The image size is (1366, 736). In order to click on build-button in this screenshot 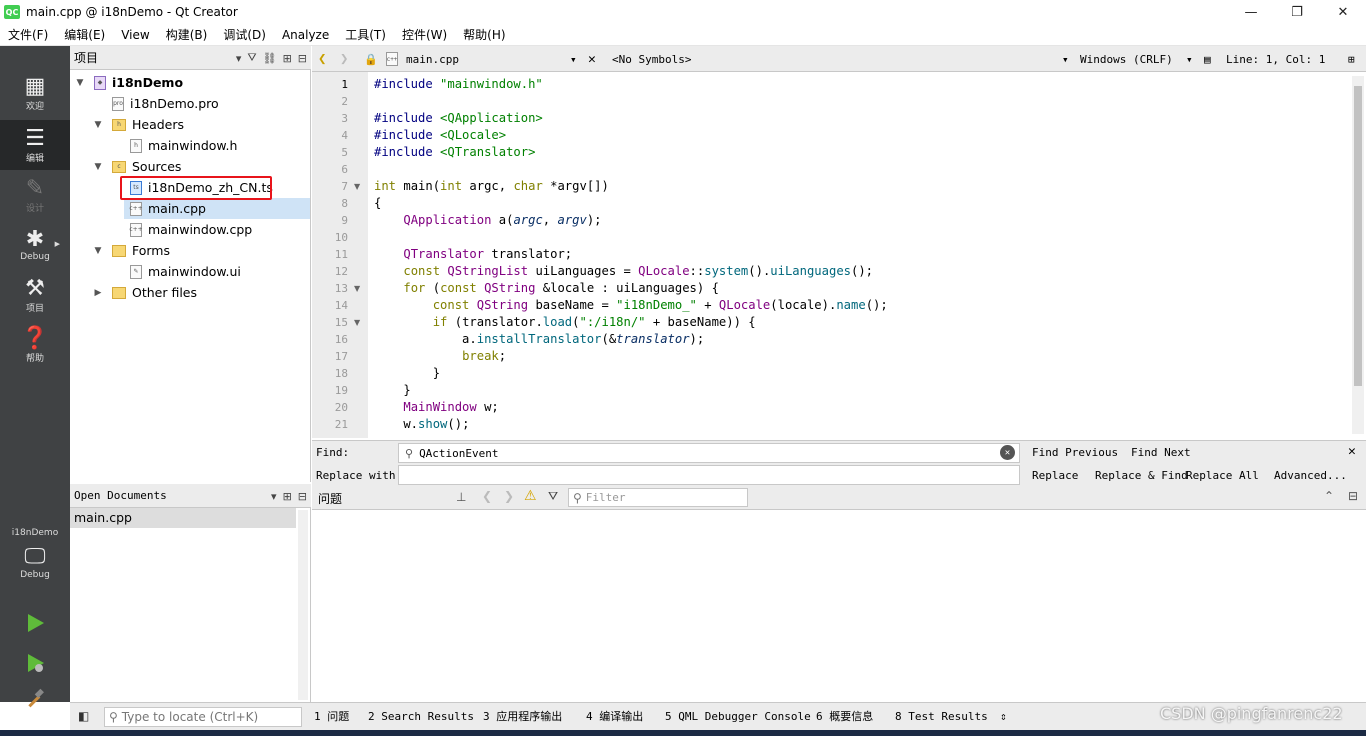, I will do `click(35, 699)`.